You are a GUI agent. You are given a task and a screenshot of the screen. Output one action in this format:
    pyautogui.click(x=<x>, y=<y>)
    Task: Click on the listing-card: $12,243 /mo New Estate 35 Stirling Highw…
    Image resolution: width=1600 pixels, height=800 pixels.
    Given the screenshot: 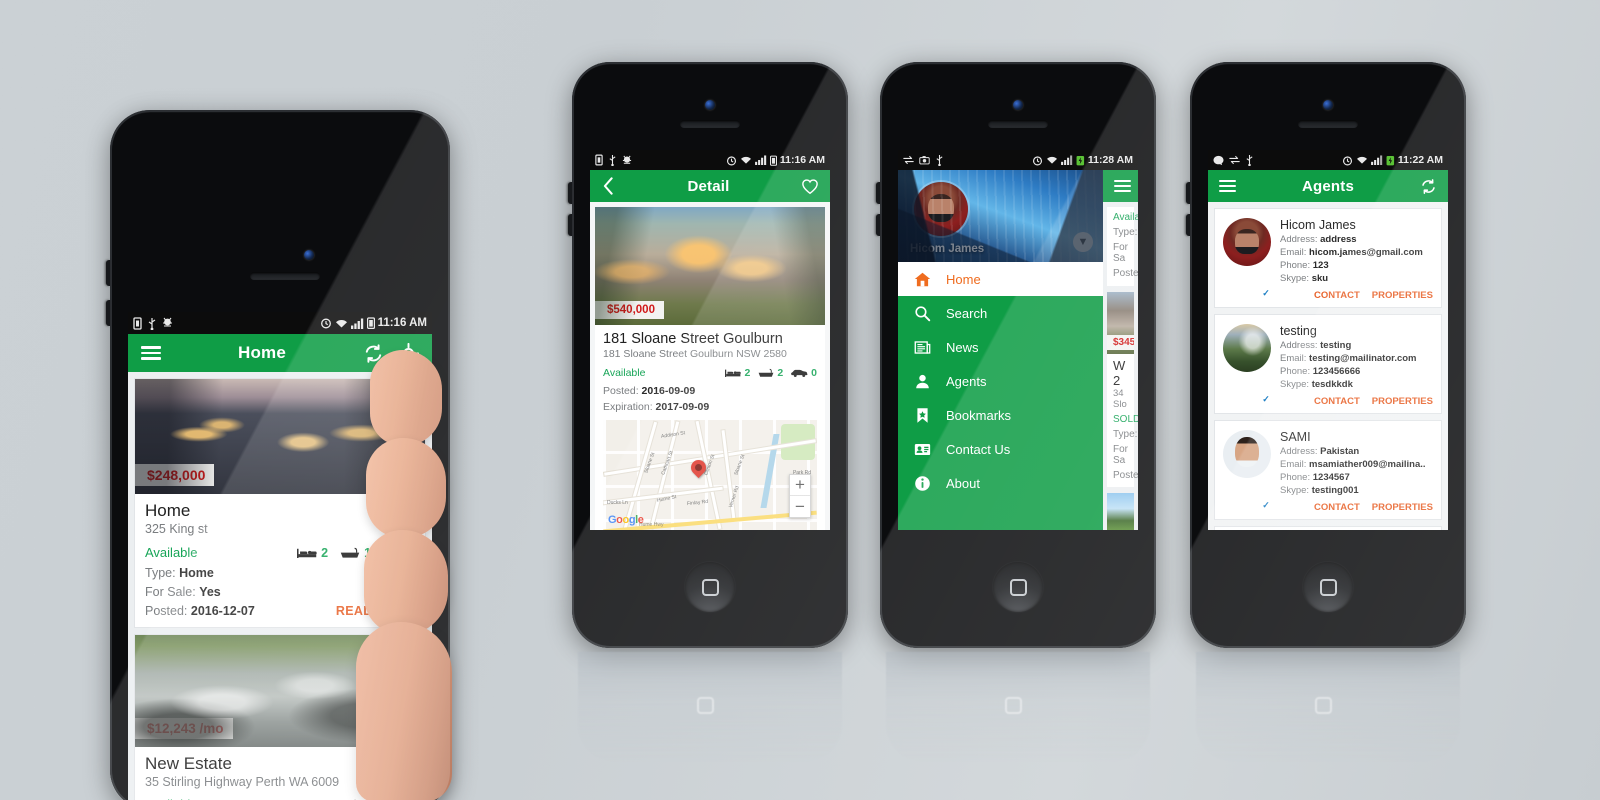 What is the action you would take?
    pyautogui.click(x=280, y=717)
    